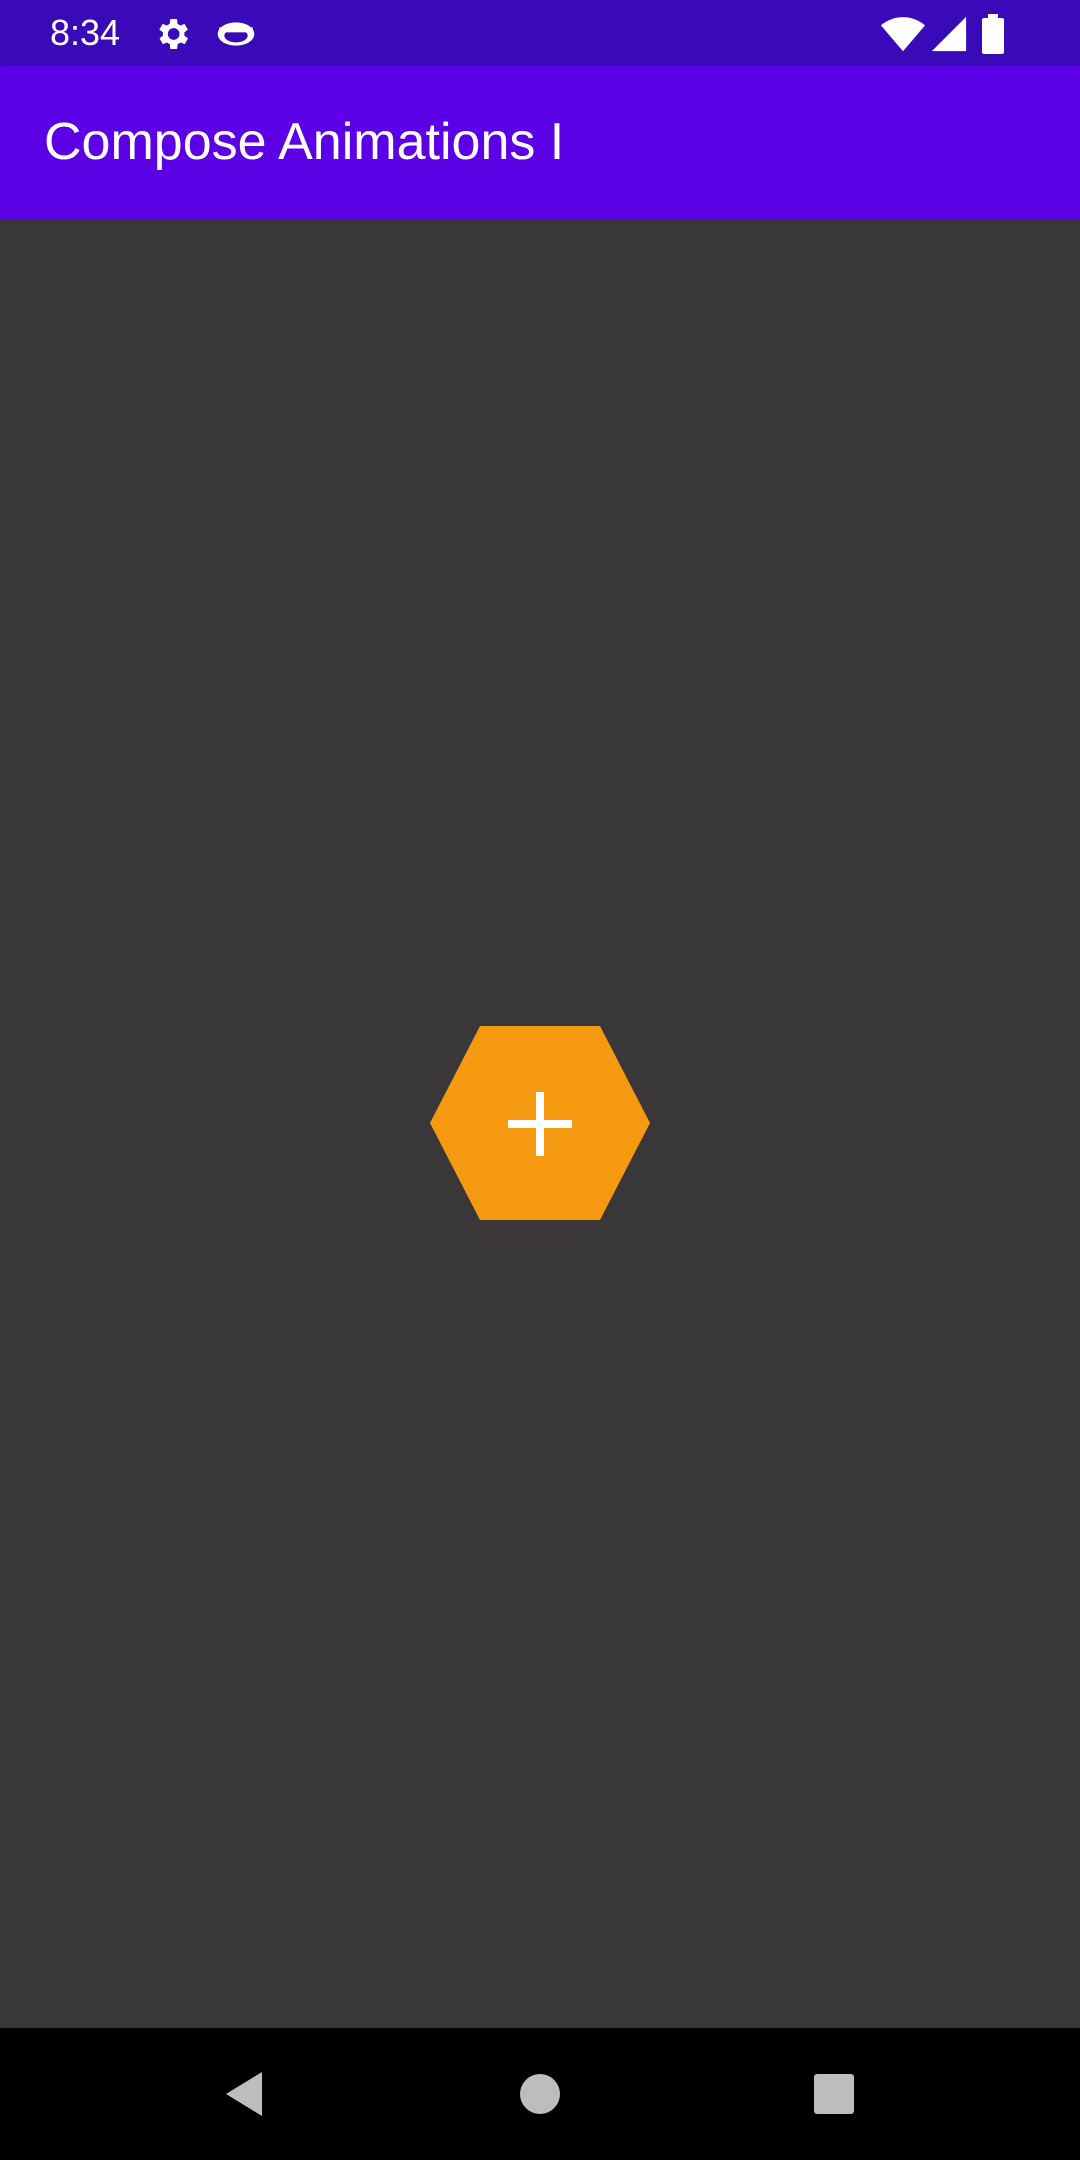 This screenshot has height=2160, width=1080. What do you see at coordinates (993, 34) in the screenshot?
I see `battery-icon` at bounding box center [993, 34].